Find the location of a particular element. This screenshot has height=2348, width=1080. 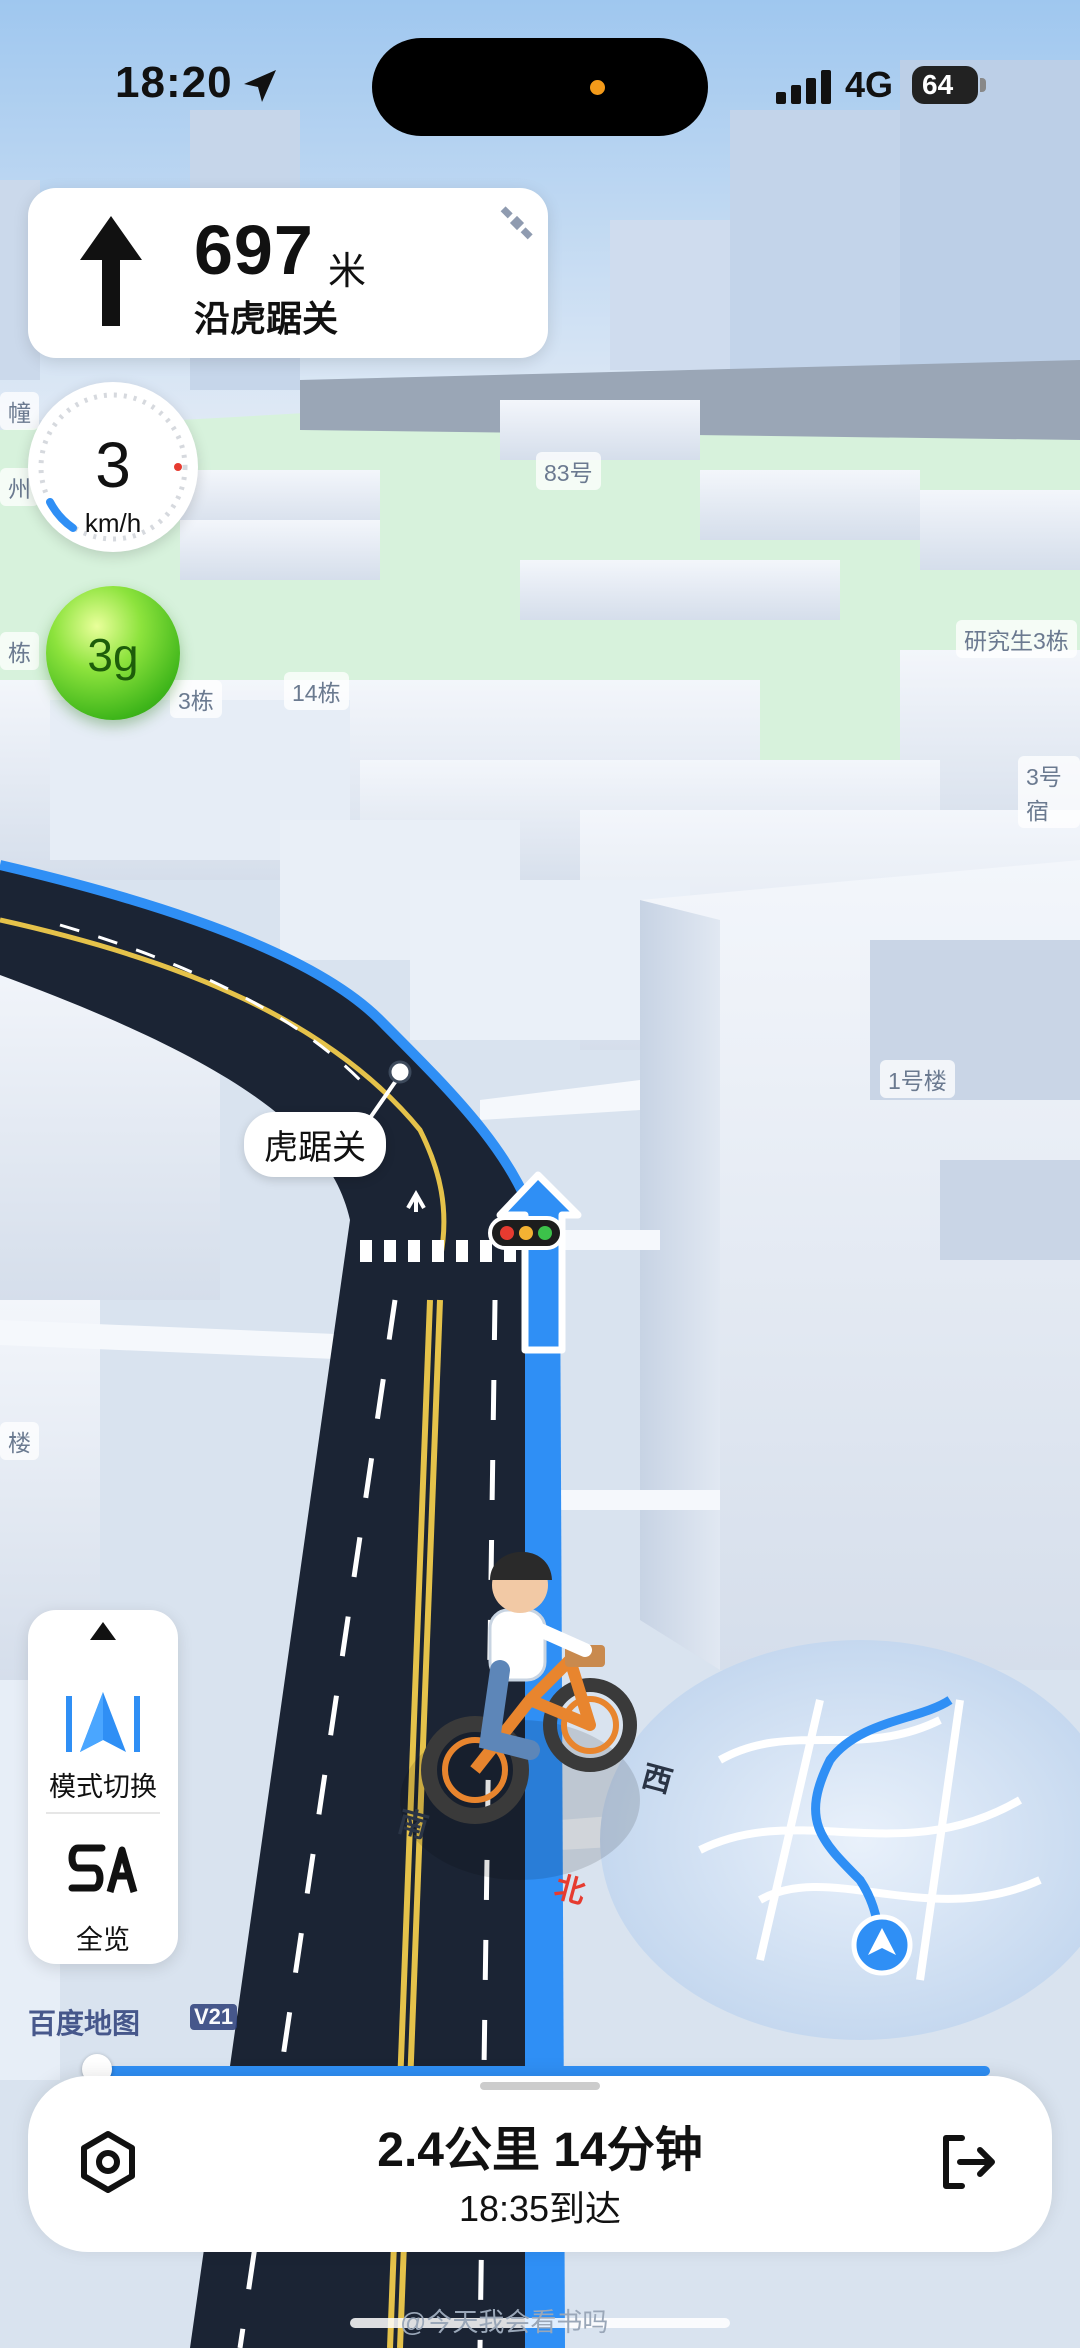

exit-icon is located at coordinates (969, 2162).